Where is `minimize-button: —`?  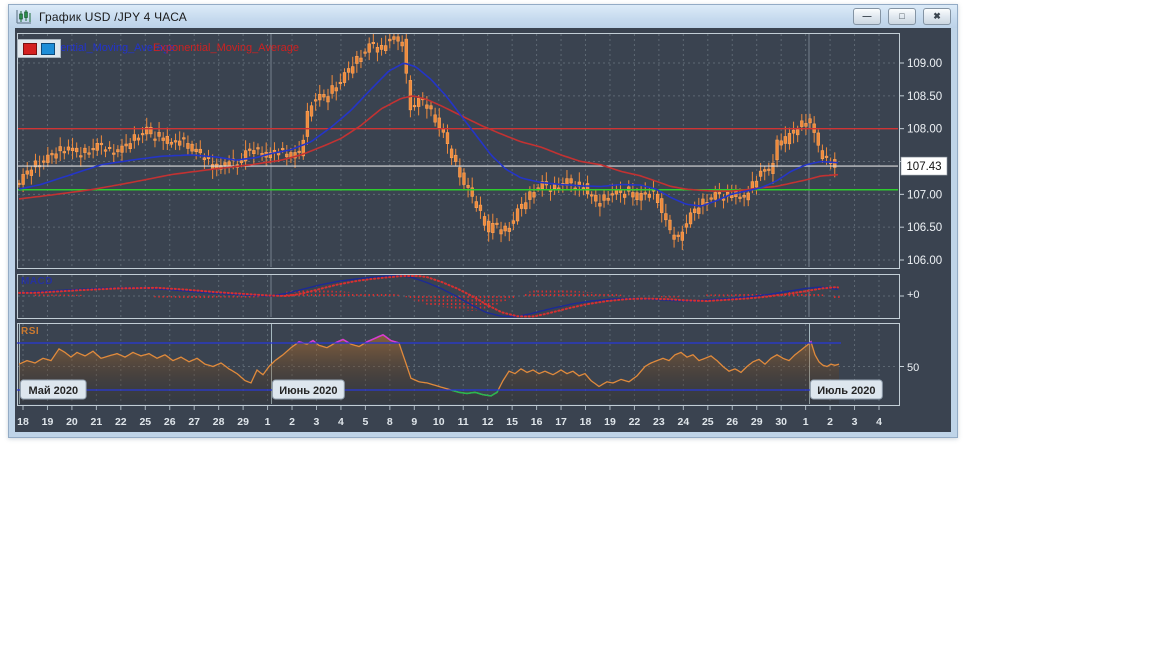
minimize-button: — is located at coordinates (867, 16).